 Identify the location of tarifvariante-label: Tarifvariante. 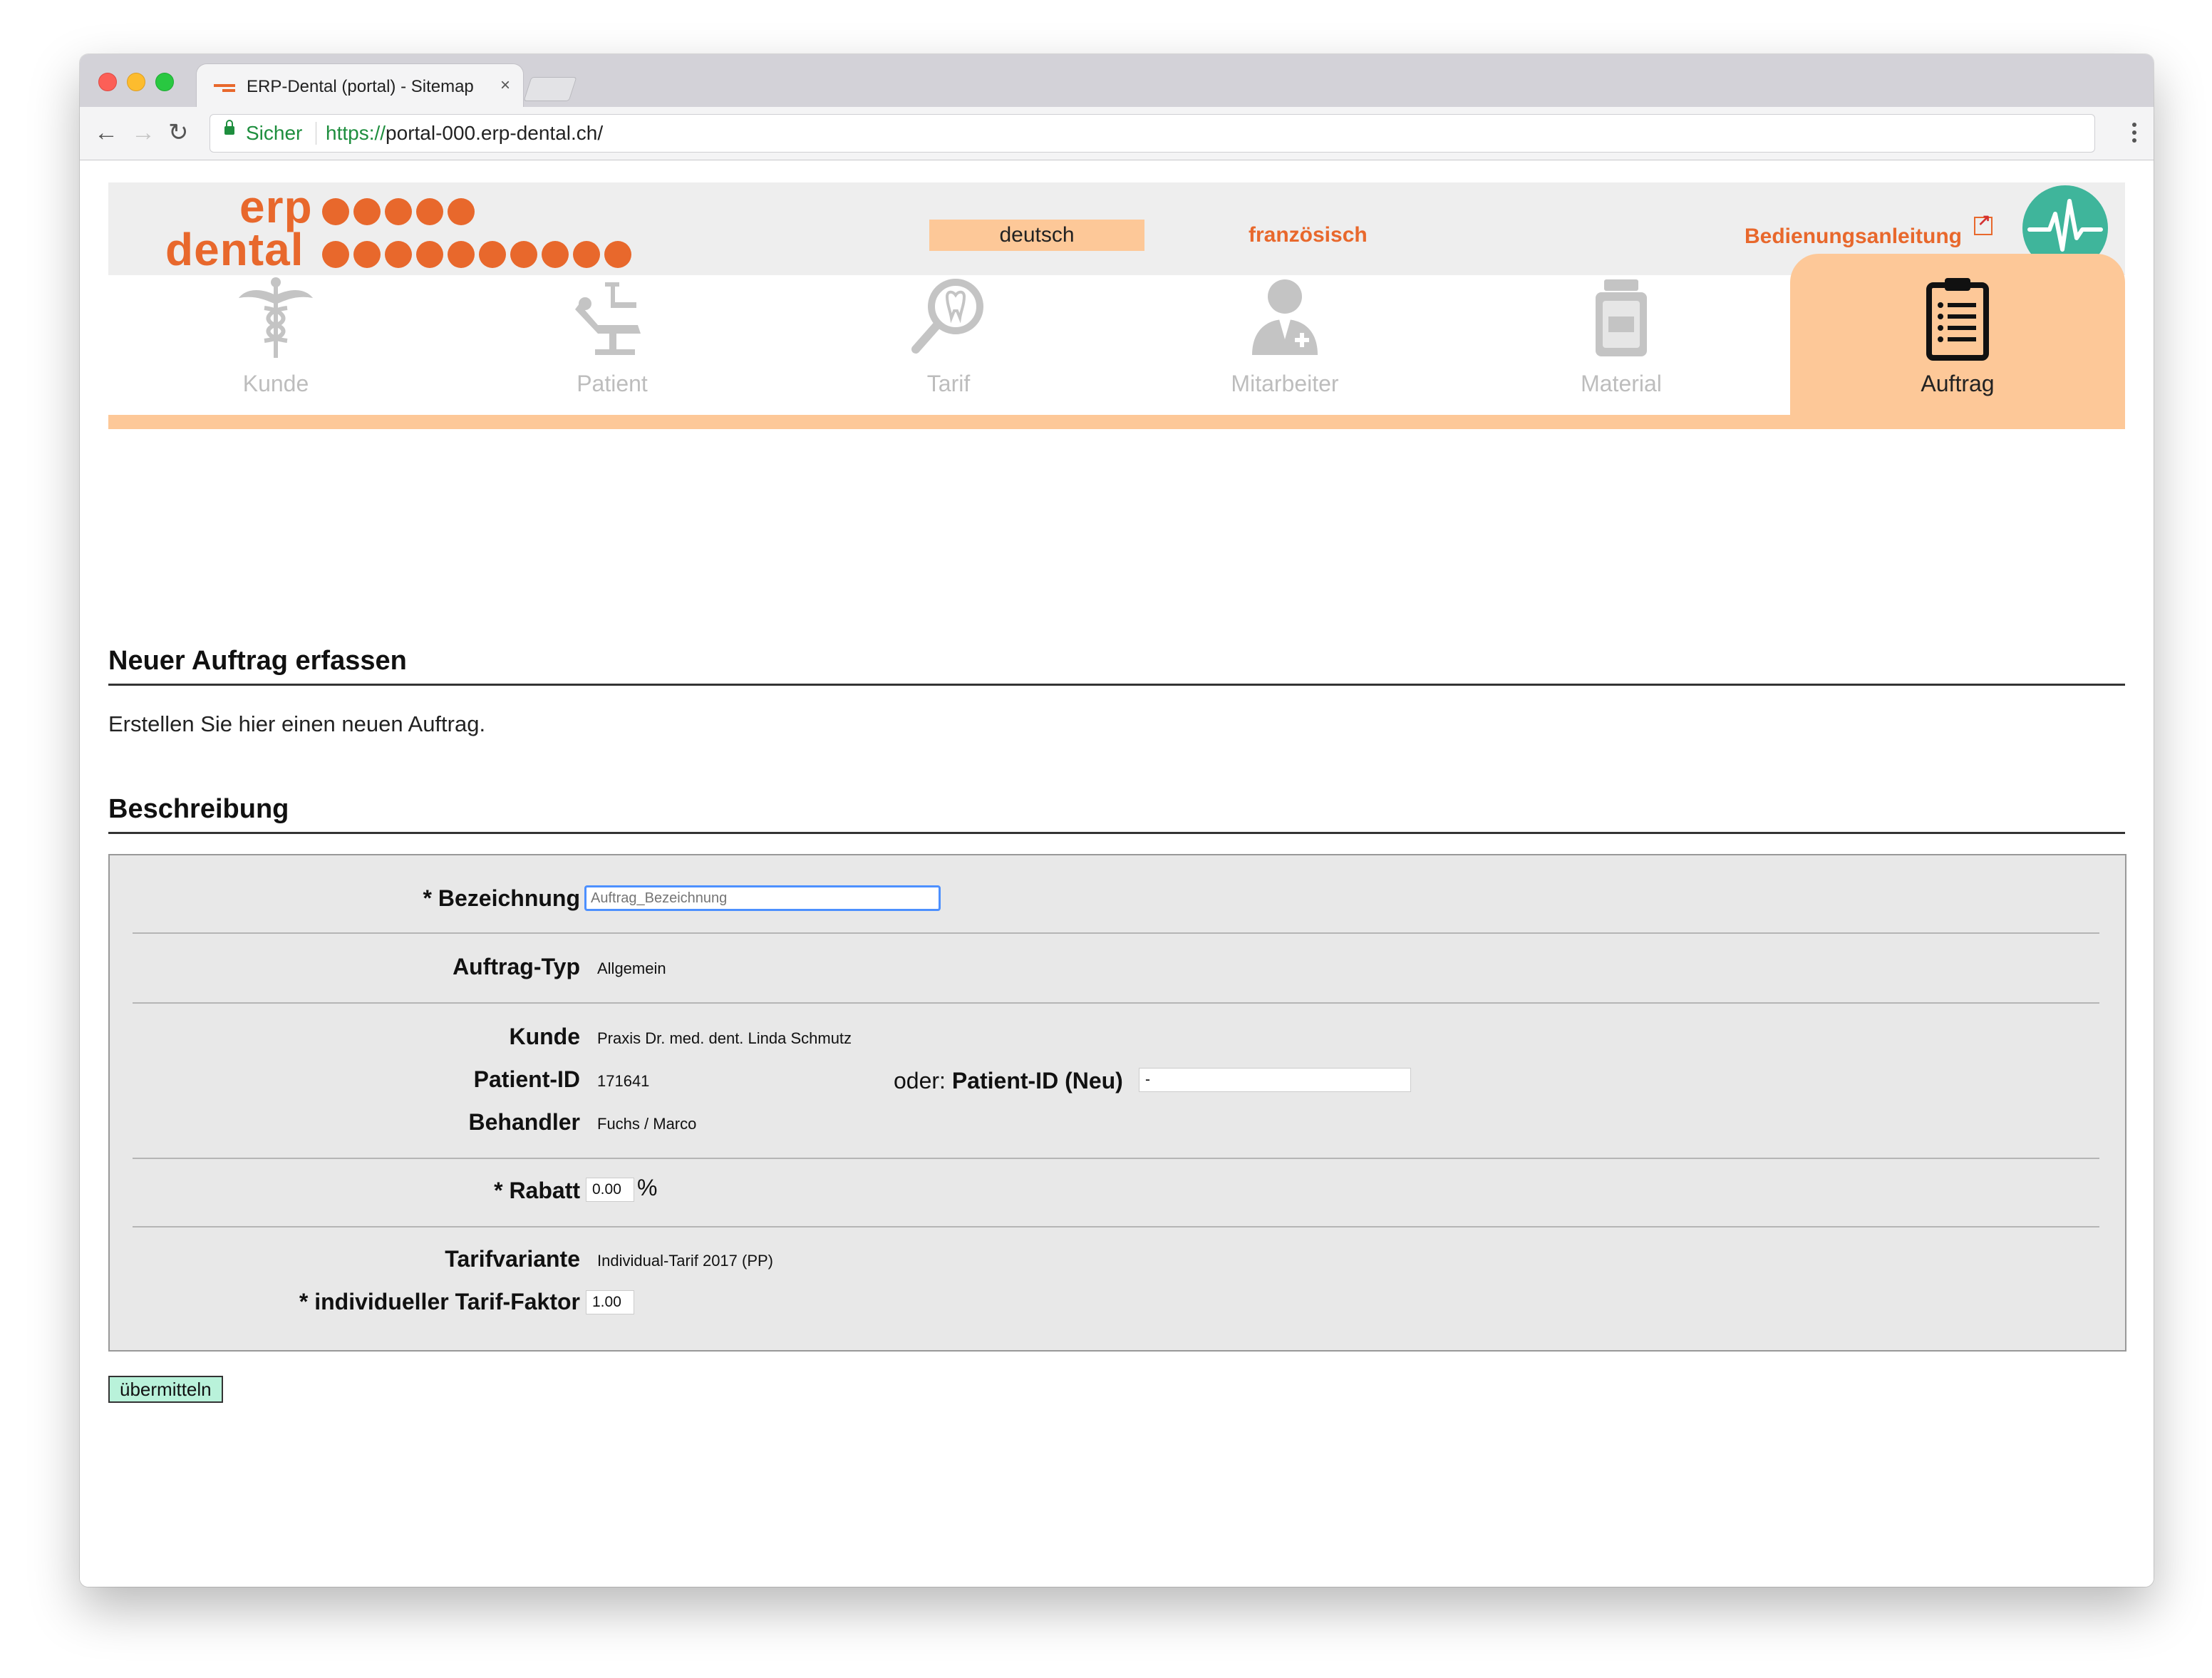
(512, 1259).